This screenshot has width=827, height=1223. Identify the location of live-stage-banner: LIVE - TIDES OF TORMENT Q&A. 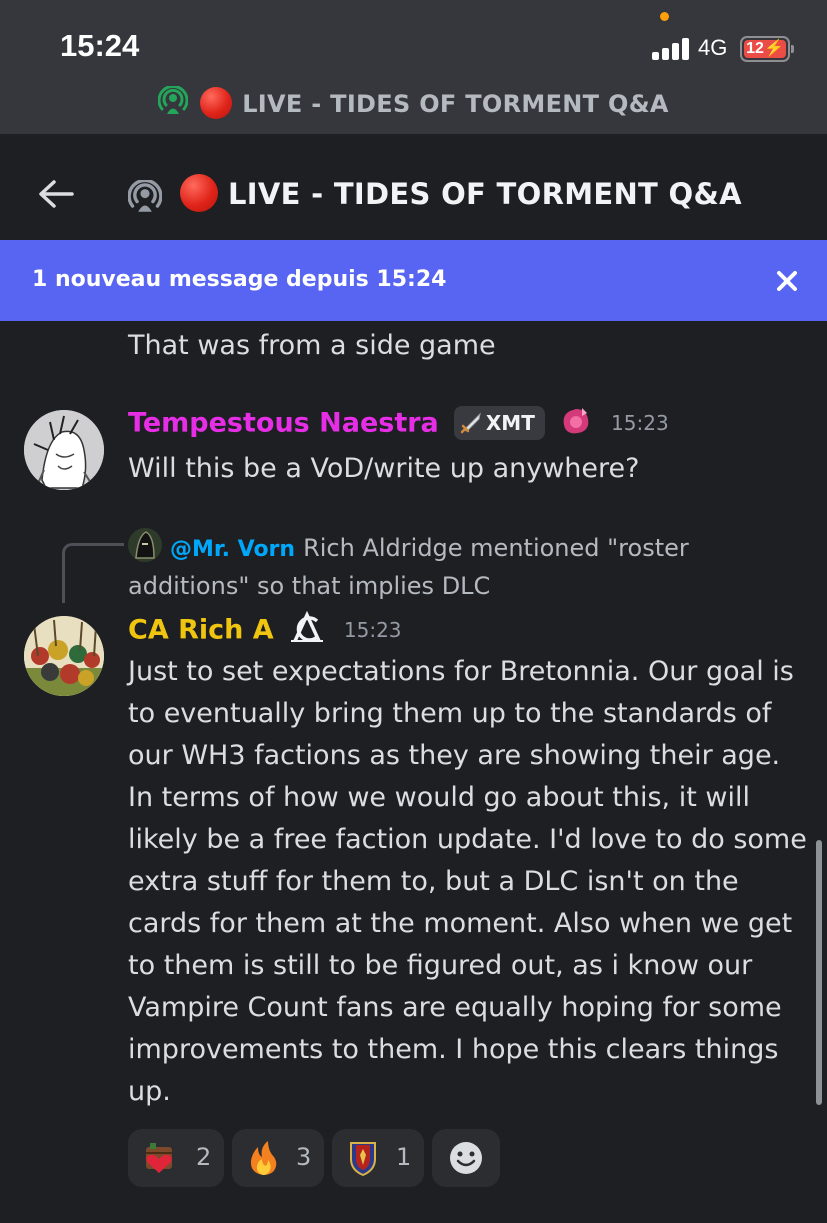
(413, 102).